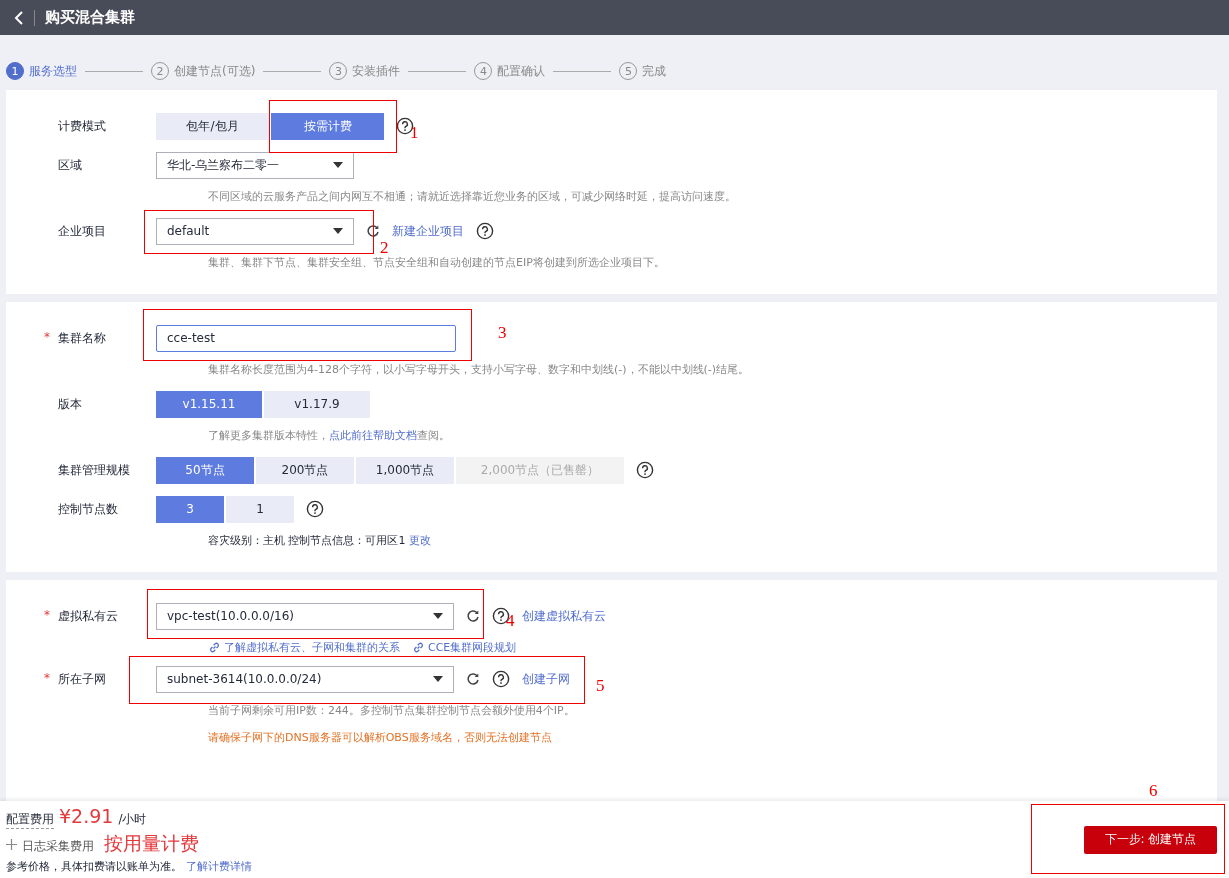 This screenshot has width=1229, height=878. What do you see at coordinates (305, 679) in the screenshot?
I see `dropdown: subnet-3614(10.0.0.0/24)` at bounding box center [305, 679].